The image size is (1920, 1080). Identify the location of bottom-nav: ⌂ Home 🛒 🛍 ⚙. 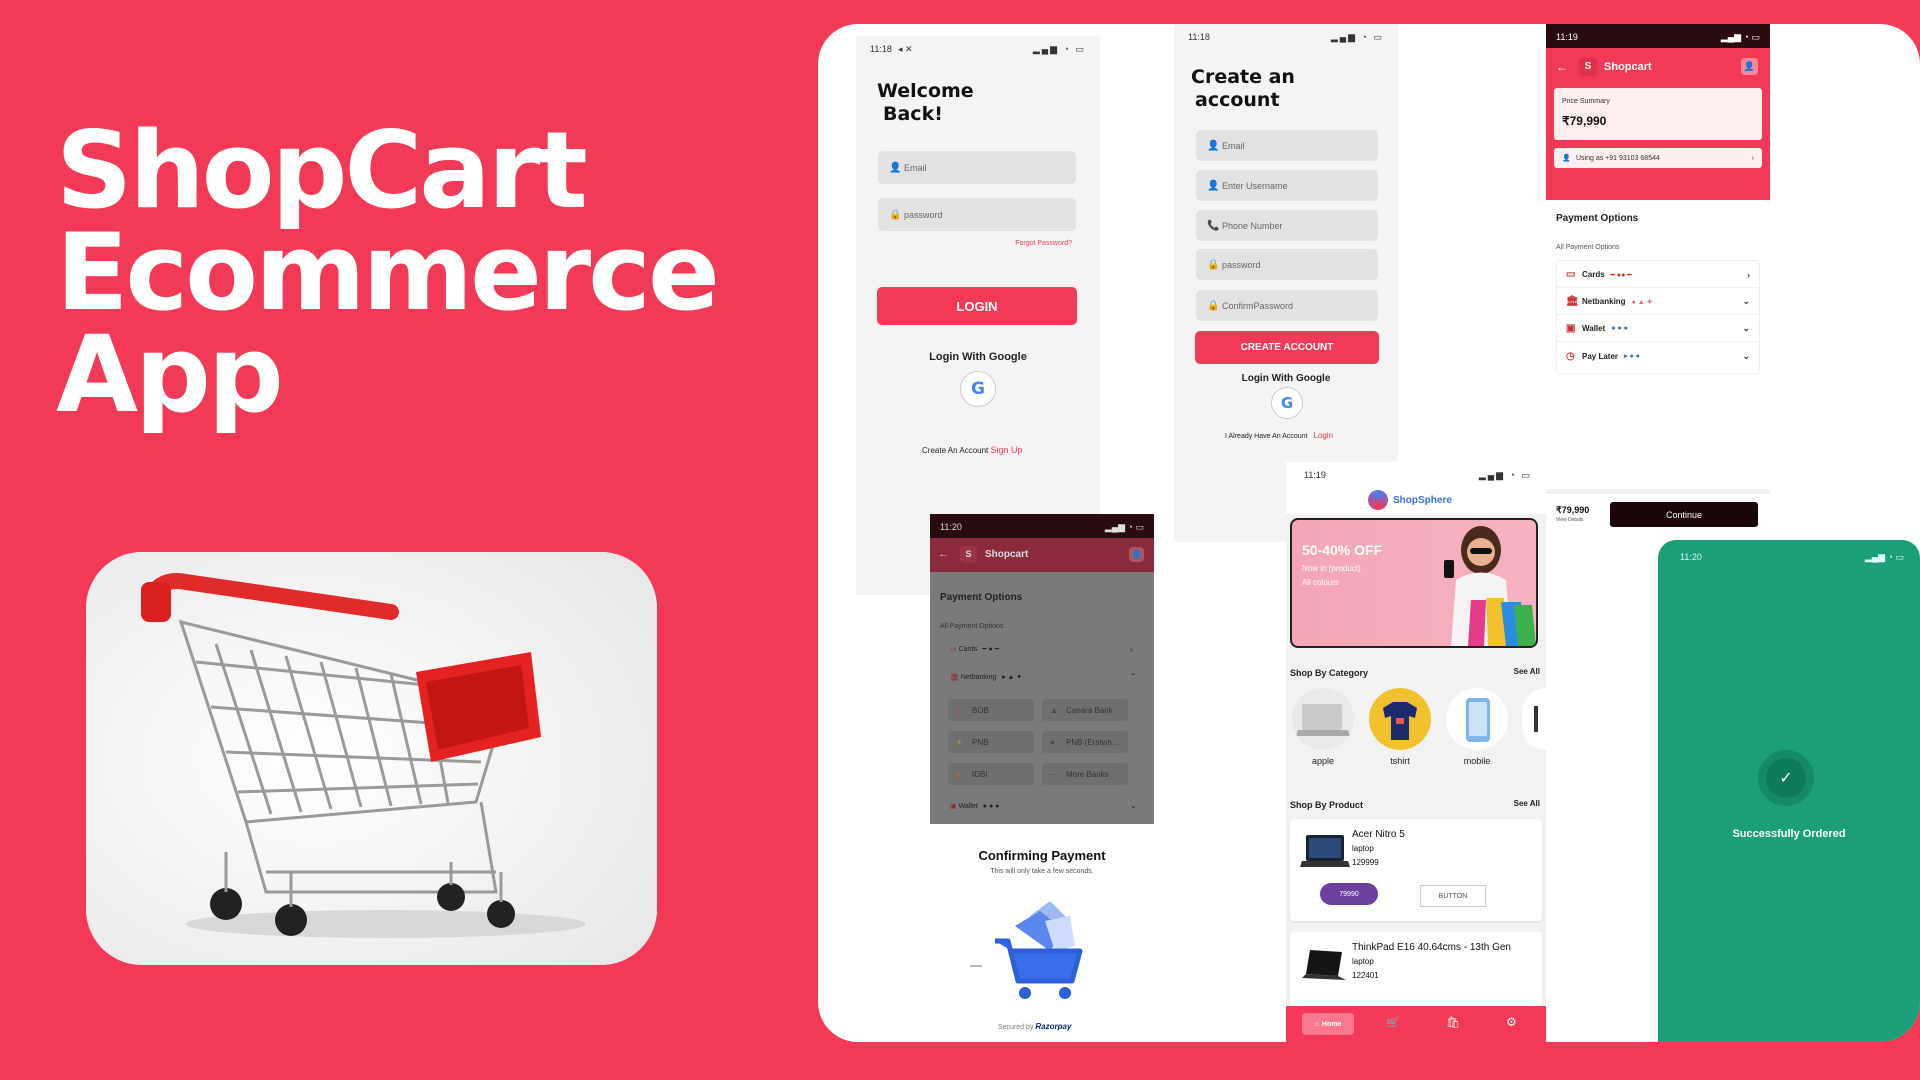
(1416, 1024).